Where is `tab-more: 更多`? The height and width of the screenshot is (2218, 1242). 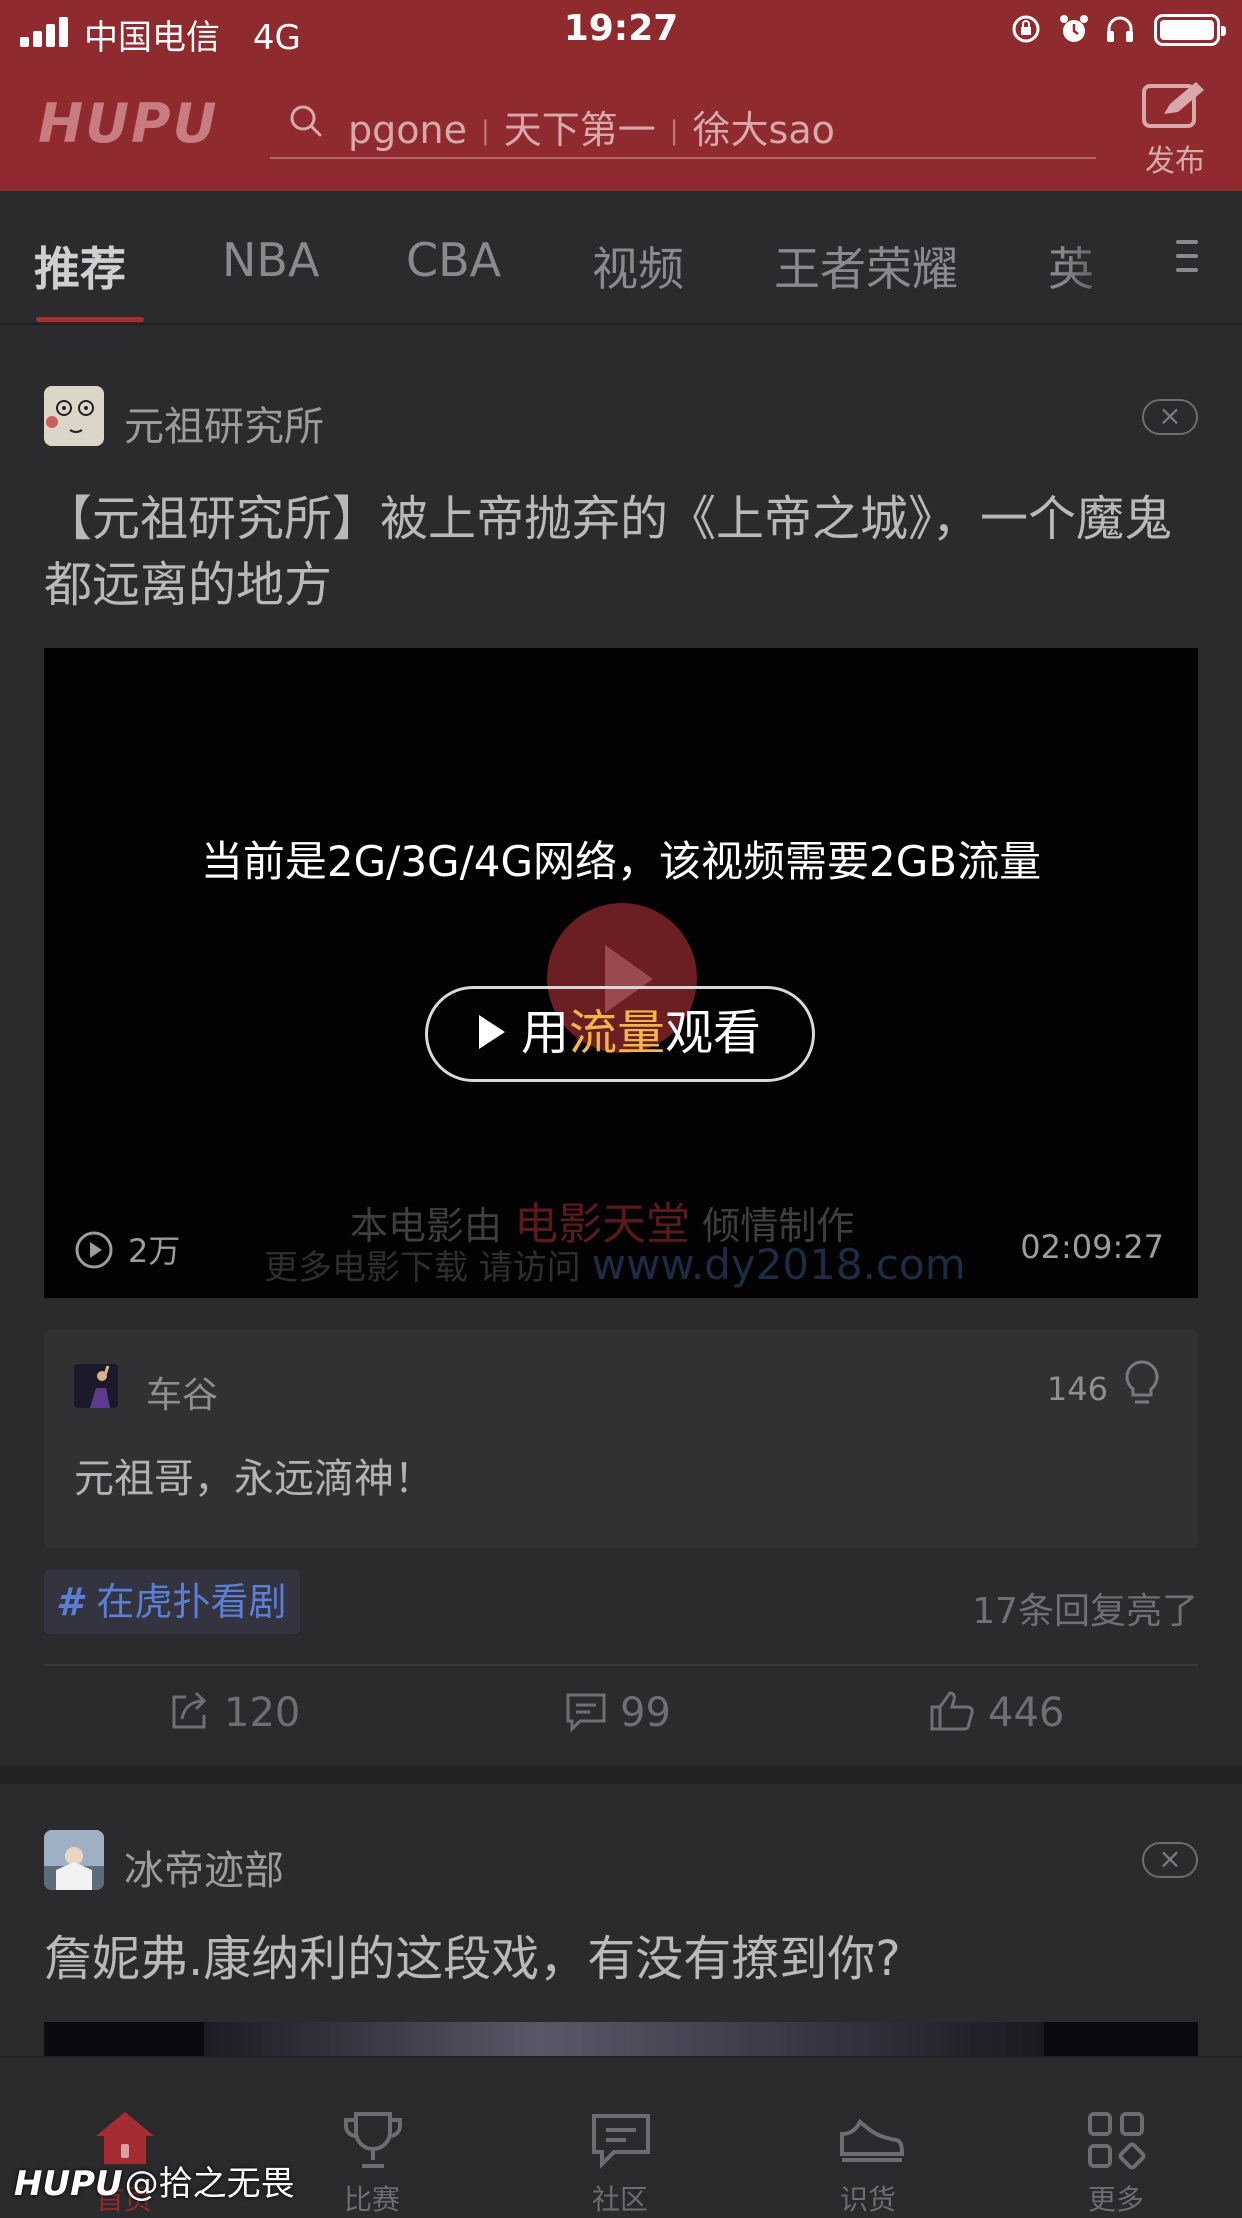
tab-more: 更多 is located at coordinates (1116, 2137).